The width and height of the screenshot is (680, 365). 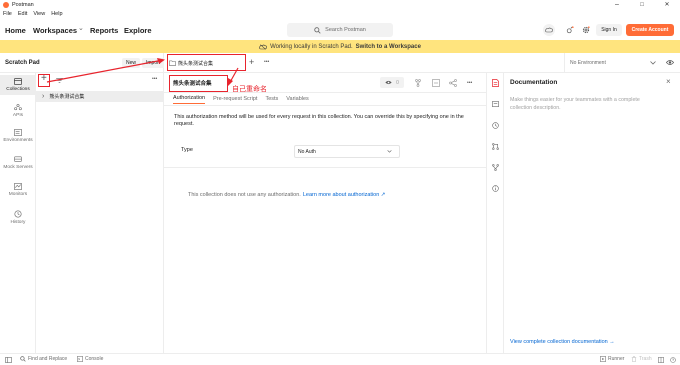 What do you see at coordinates (641, 359) in the screenshot?
I see `trash-button: Trash` at bounding box center [641, 359].